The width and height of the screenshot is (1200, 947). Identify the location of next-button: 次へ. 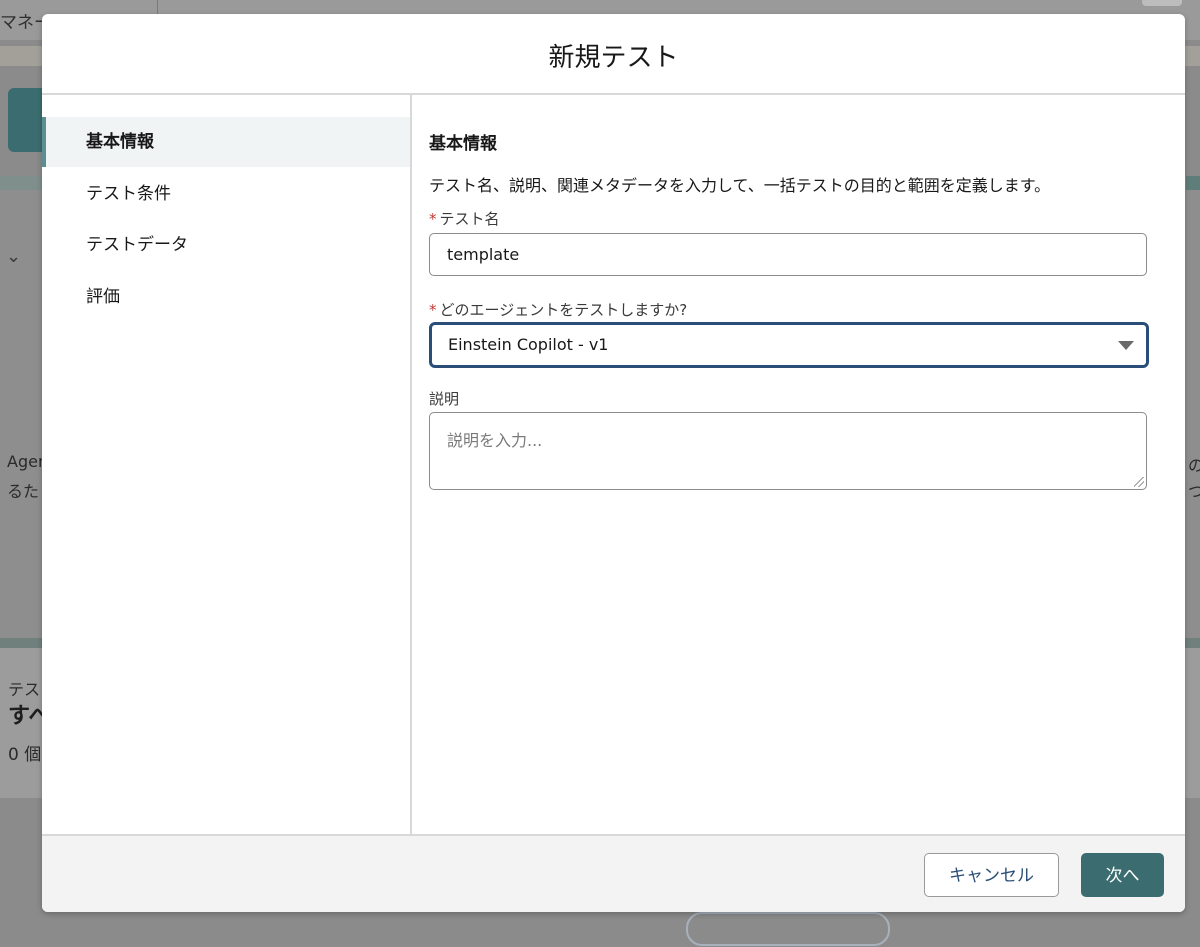
(1122, 875).